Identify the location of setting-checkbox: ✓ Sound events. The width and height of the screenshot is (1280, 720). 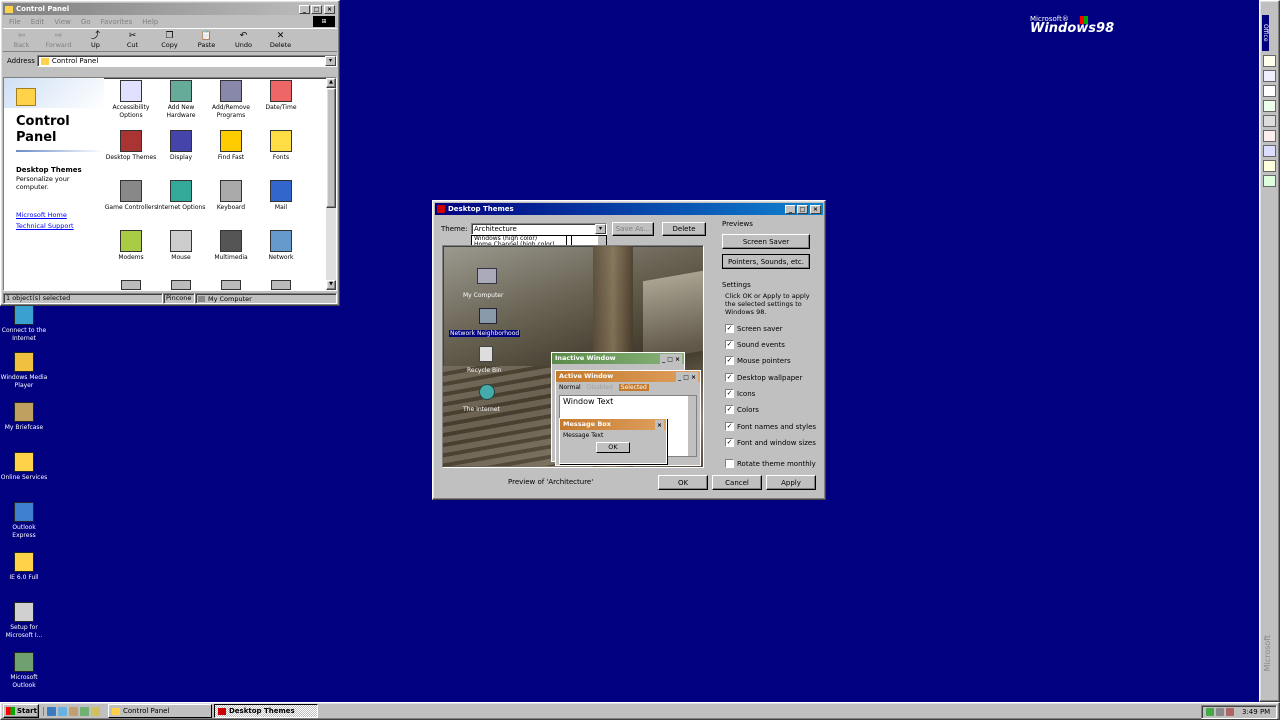
(755, 344).